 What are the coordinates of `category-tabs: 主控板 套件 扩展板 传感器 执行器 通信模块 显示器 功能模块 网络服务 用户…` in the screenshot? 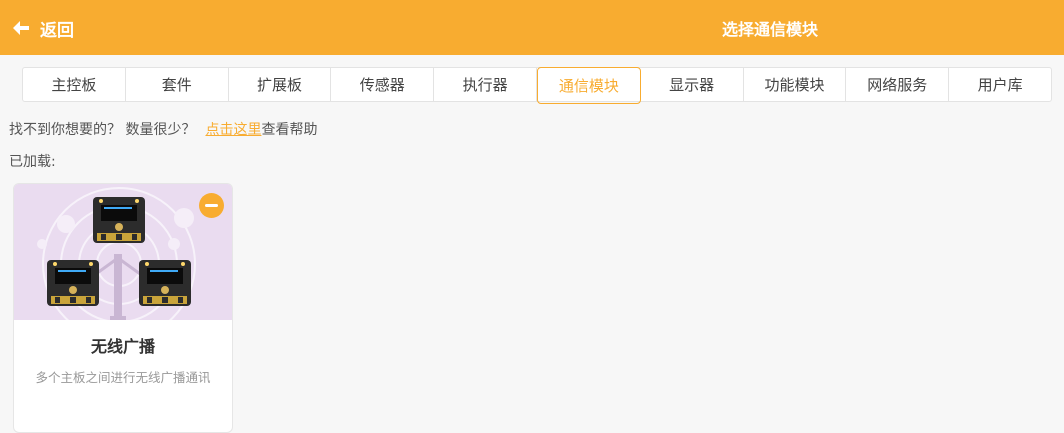 It's located at (537, 85).